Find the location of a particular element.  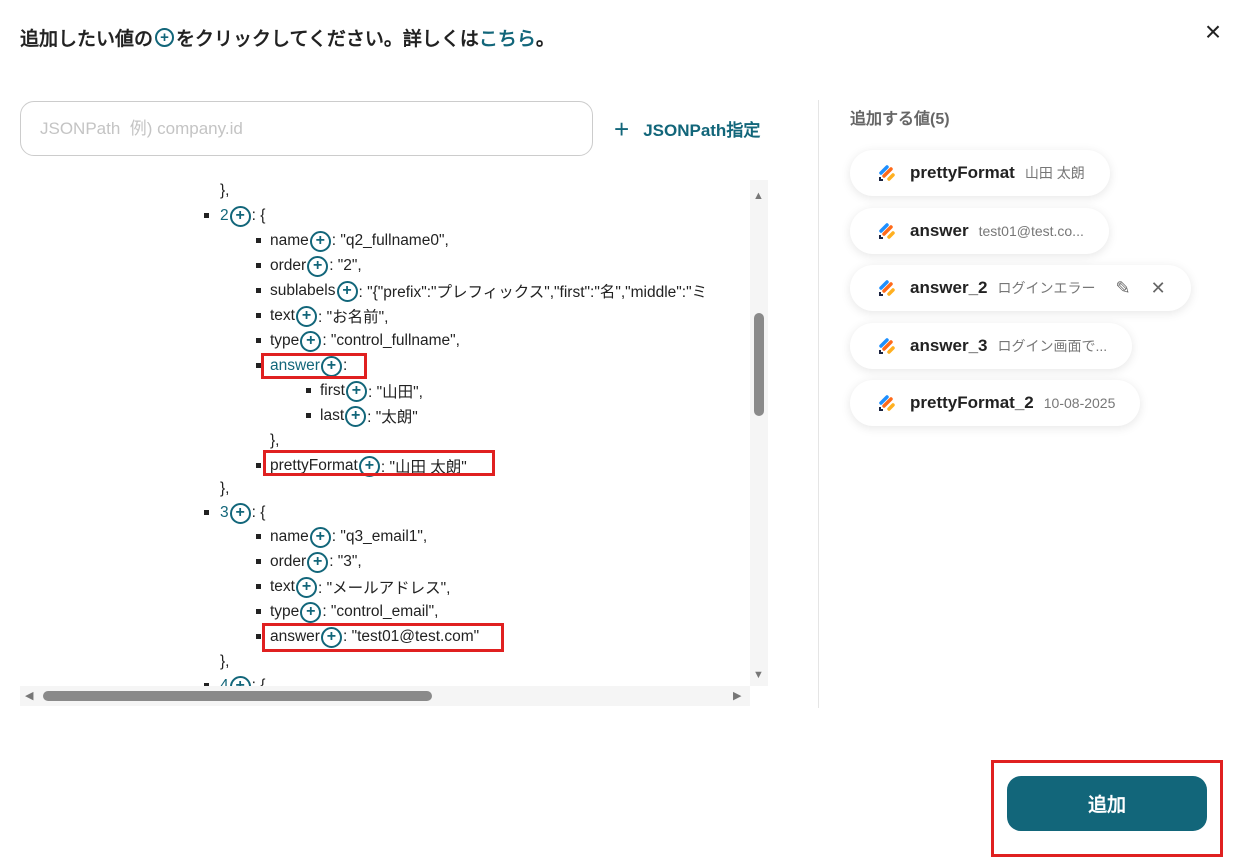

scroll-right-icon: ▶ is located at coordinates (737, 695).